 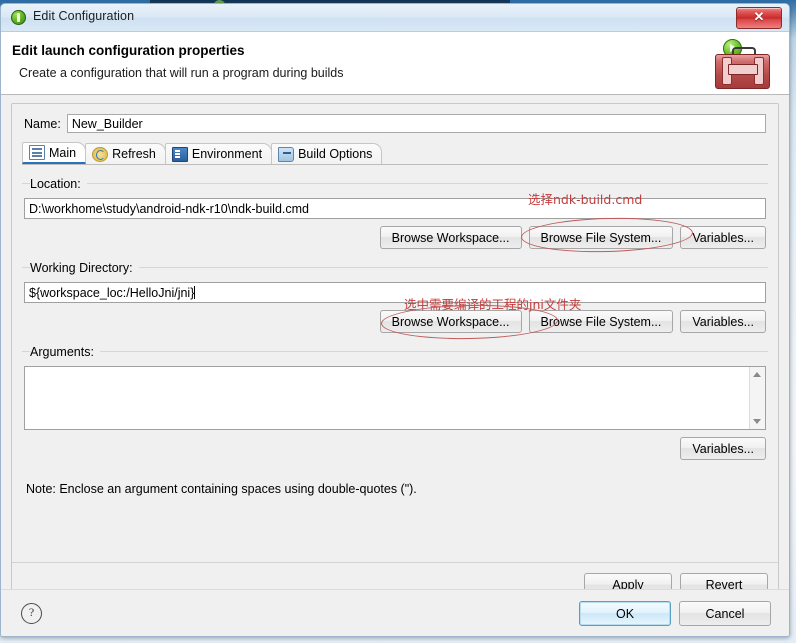 I want to click on question-mark-icon: ?, so click(x=31, y=613).